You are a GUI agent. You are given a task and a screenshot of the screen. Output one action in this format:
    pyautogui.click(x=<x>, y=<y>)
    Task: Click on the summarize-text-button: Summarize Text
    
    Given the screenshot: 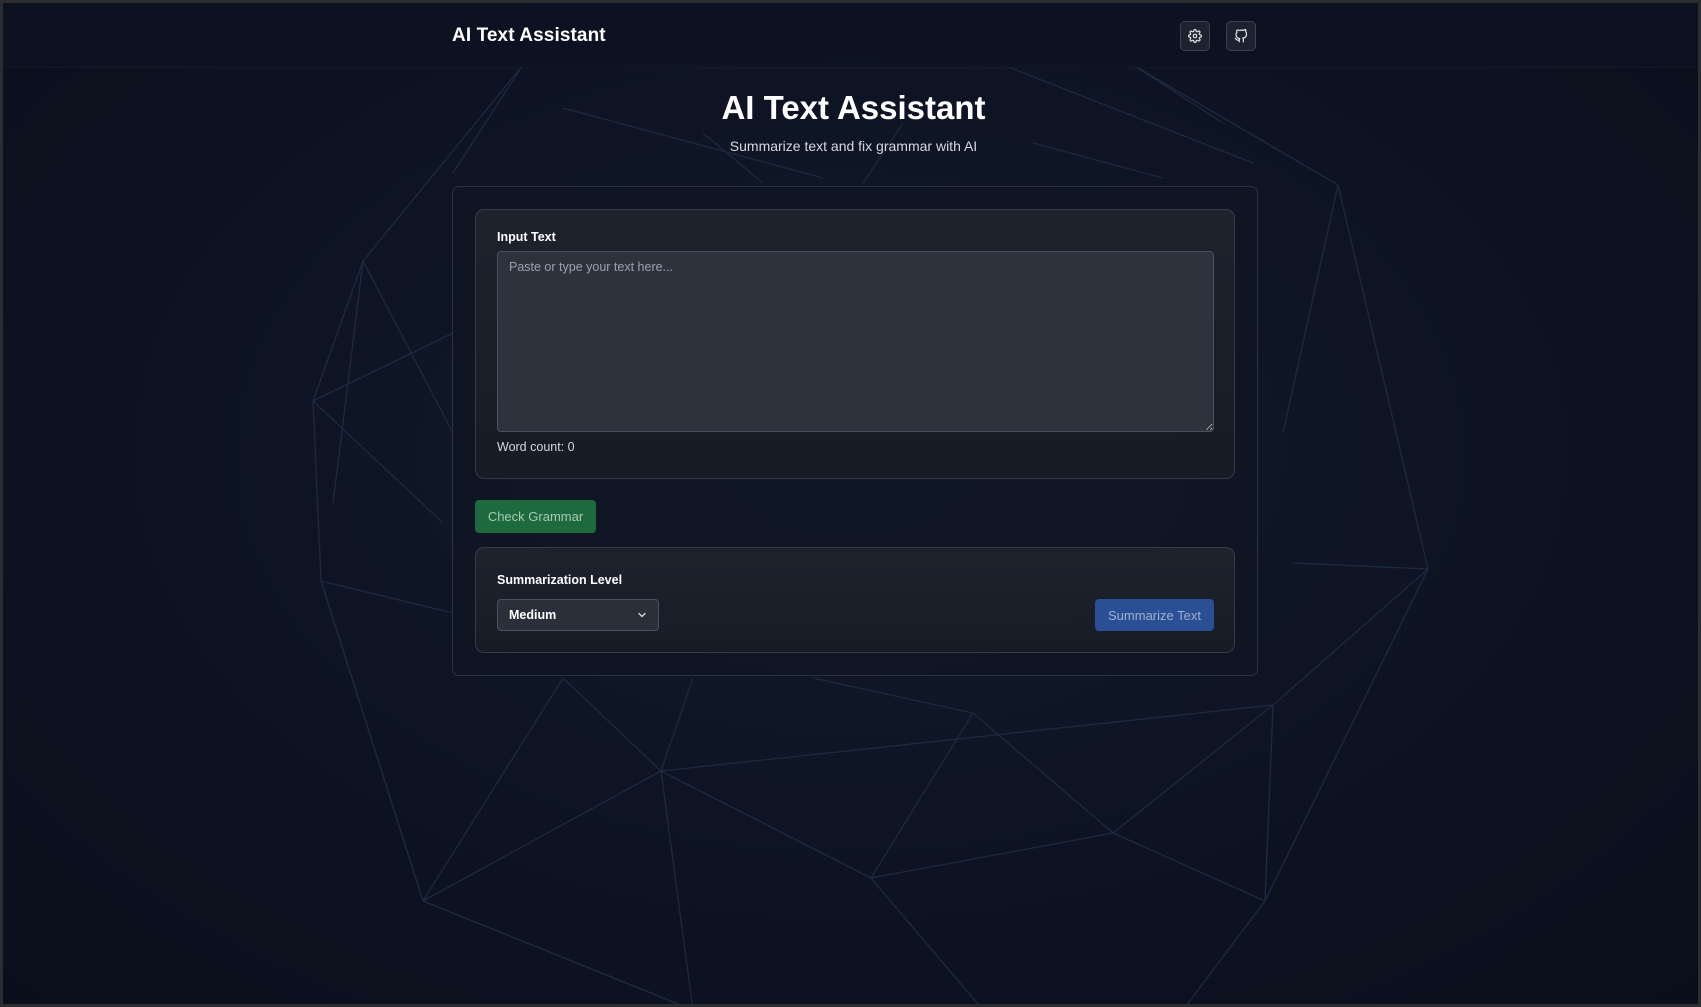 What is the action you would take?
    pyautogui.click(x=1154, y=615)
    